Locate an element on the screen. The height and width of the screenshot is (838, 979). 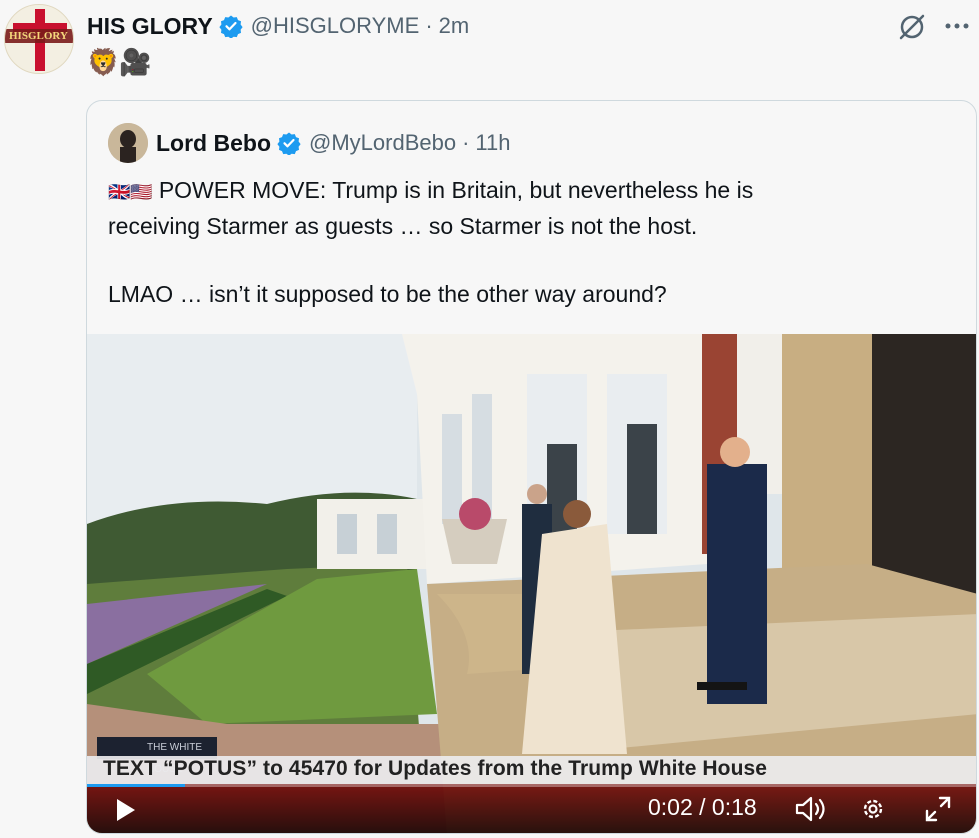
settings-gear-icon is located at coordinates (873, 809).